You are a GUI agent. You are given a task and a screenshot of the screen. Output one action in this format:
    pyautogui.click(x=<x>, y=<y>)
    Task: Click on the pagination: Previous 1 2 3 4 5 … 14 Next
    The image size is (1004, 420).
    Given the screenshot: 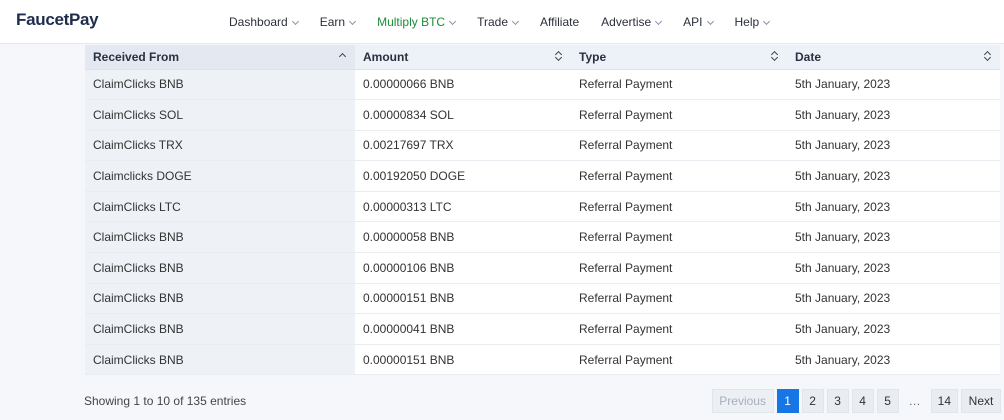 What is the action you would take?
    pyautogui.click(x=855, y=401)
    